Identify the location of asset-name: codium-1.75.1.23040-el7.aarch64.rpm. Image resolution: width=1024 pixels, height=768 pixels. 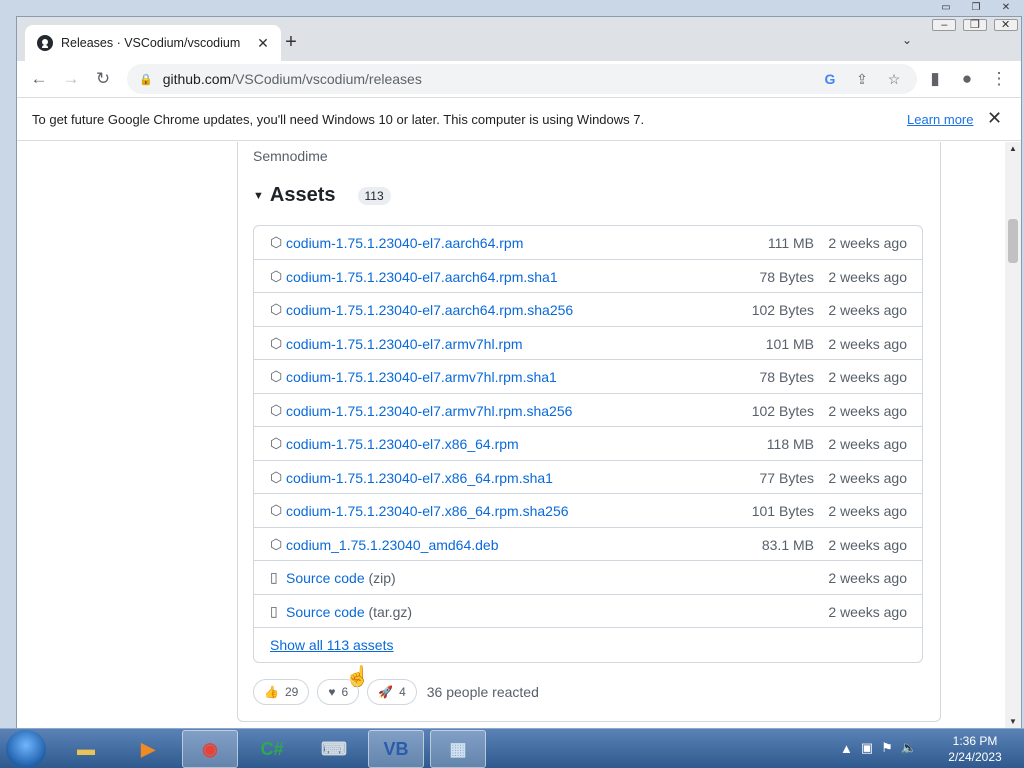
(404, 243).